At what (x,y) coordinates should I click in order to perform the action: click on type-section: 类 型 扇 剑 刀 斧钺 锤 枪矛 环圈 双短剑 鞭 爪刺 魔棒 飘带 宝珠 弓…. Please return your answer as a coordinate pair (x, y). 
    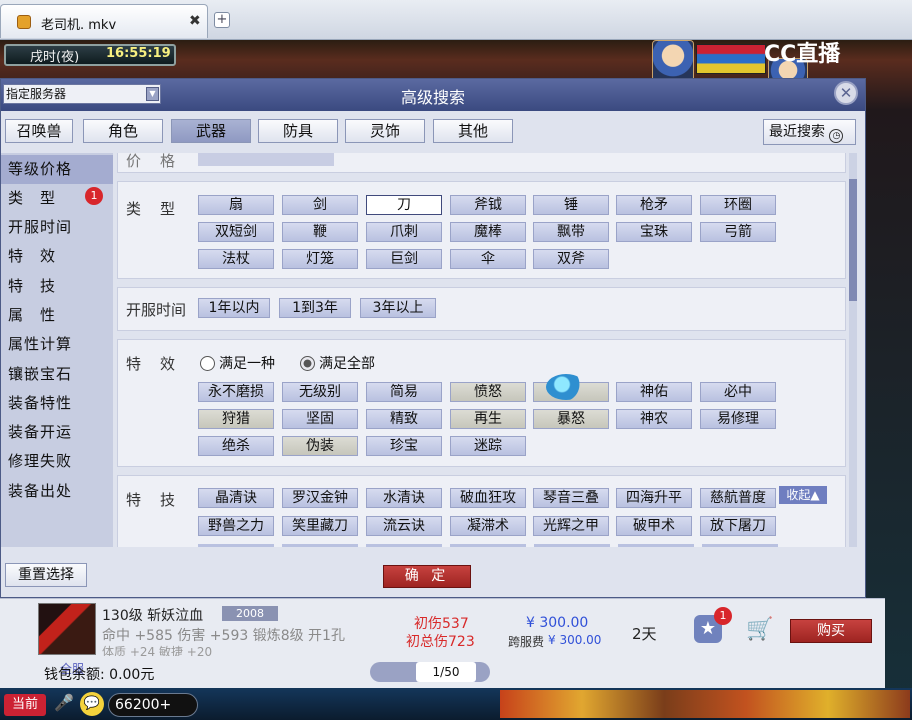
    Looking at the image, I should click on (481, 230).